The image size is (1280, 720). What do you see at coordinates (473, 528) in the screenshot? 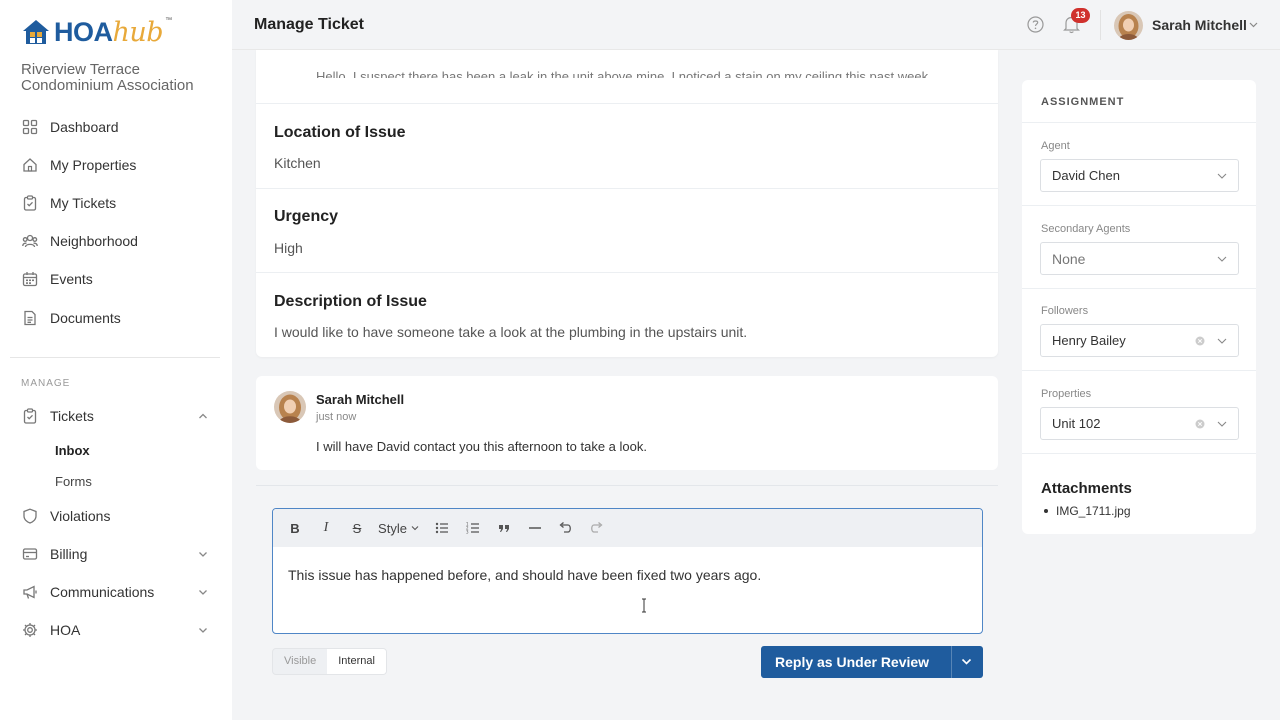
I see `numbered-list-icon: 123` at bounding box center [473, 528].